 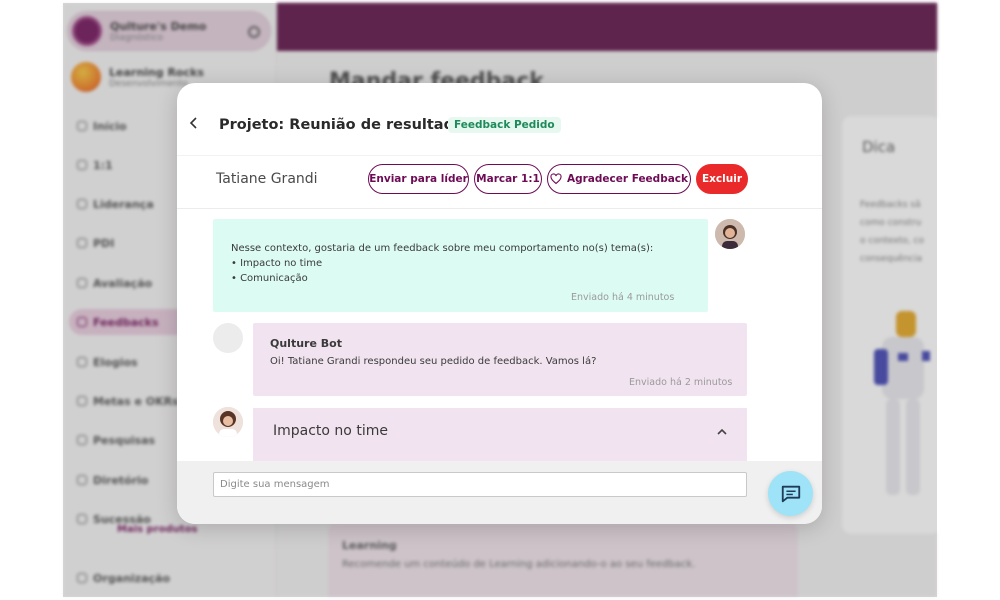 I want to click on message-input, so click(x=480, y=484).